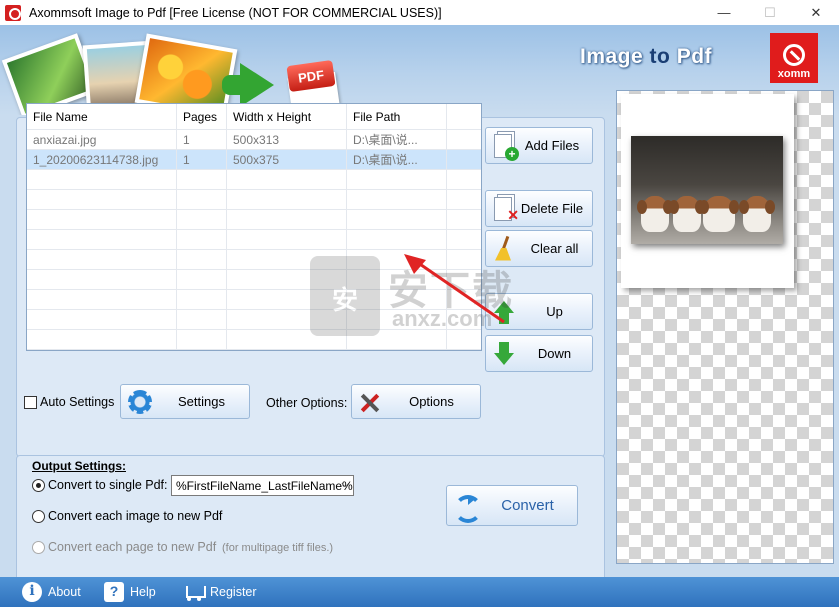 This screenshot has width=839, height=607. Describe the element at coordinates (724, 12) in the screenshot. I see `minimize-button: —` at that location.